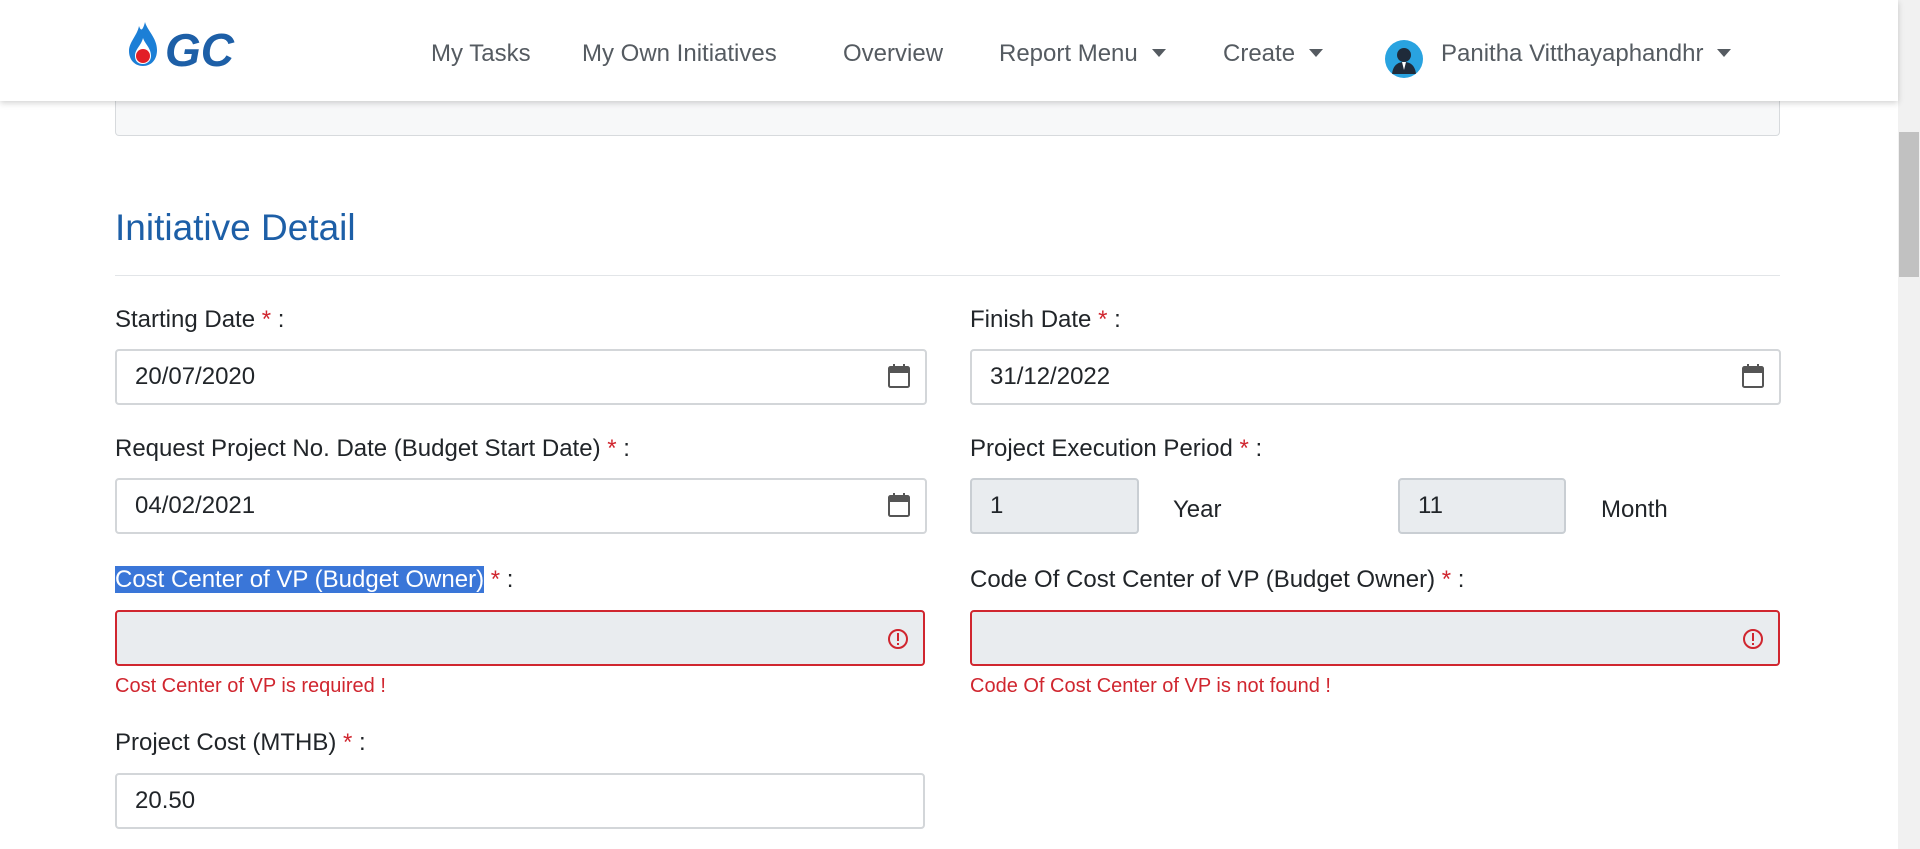 Image resolution: width=1920 pixels, height=849 pixels. I want to click on code-cost-center-label-text: Code Of Cost Center of VP (Budget Owner), so click(1203, 579).